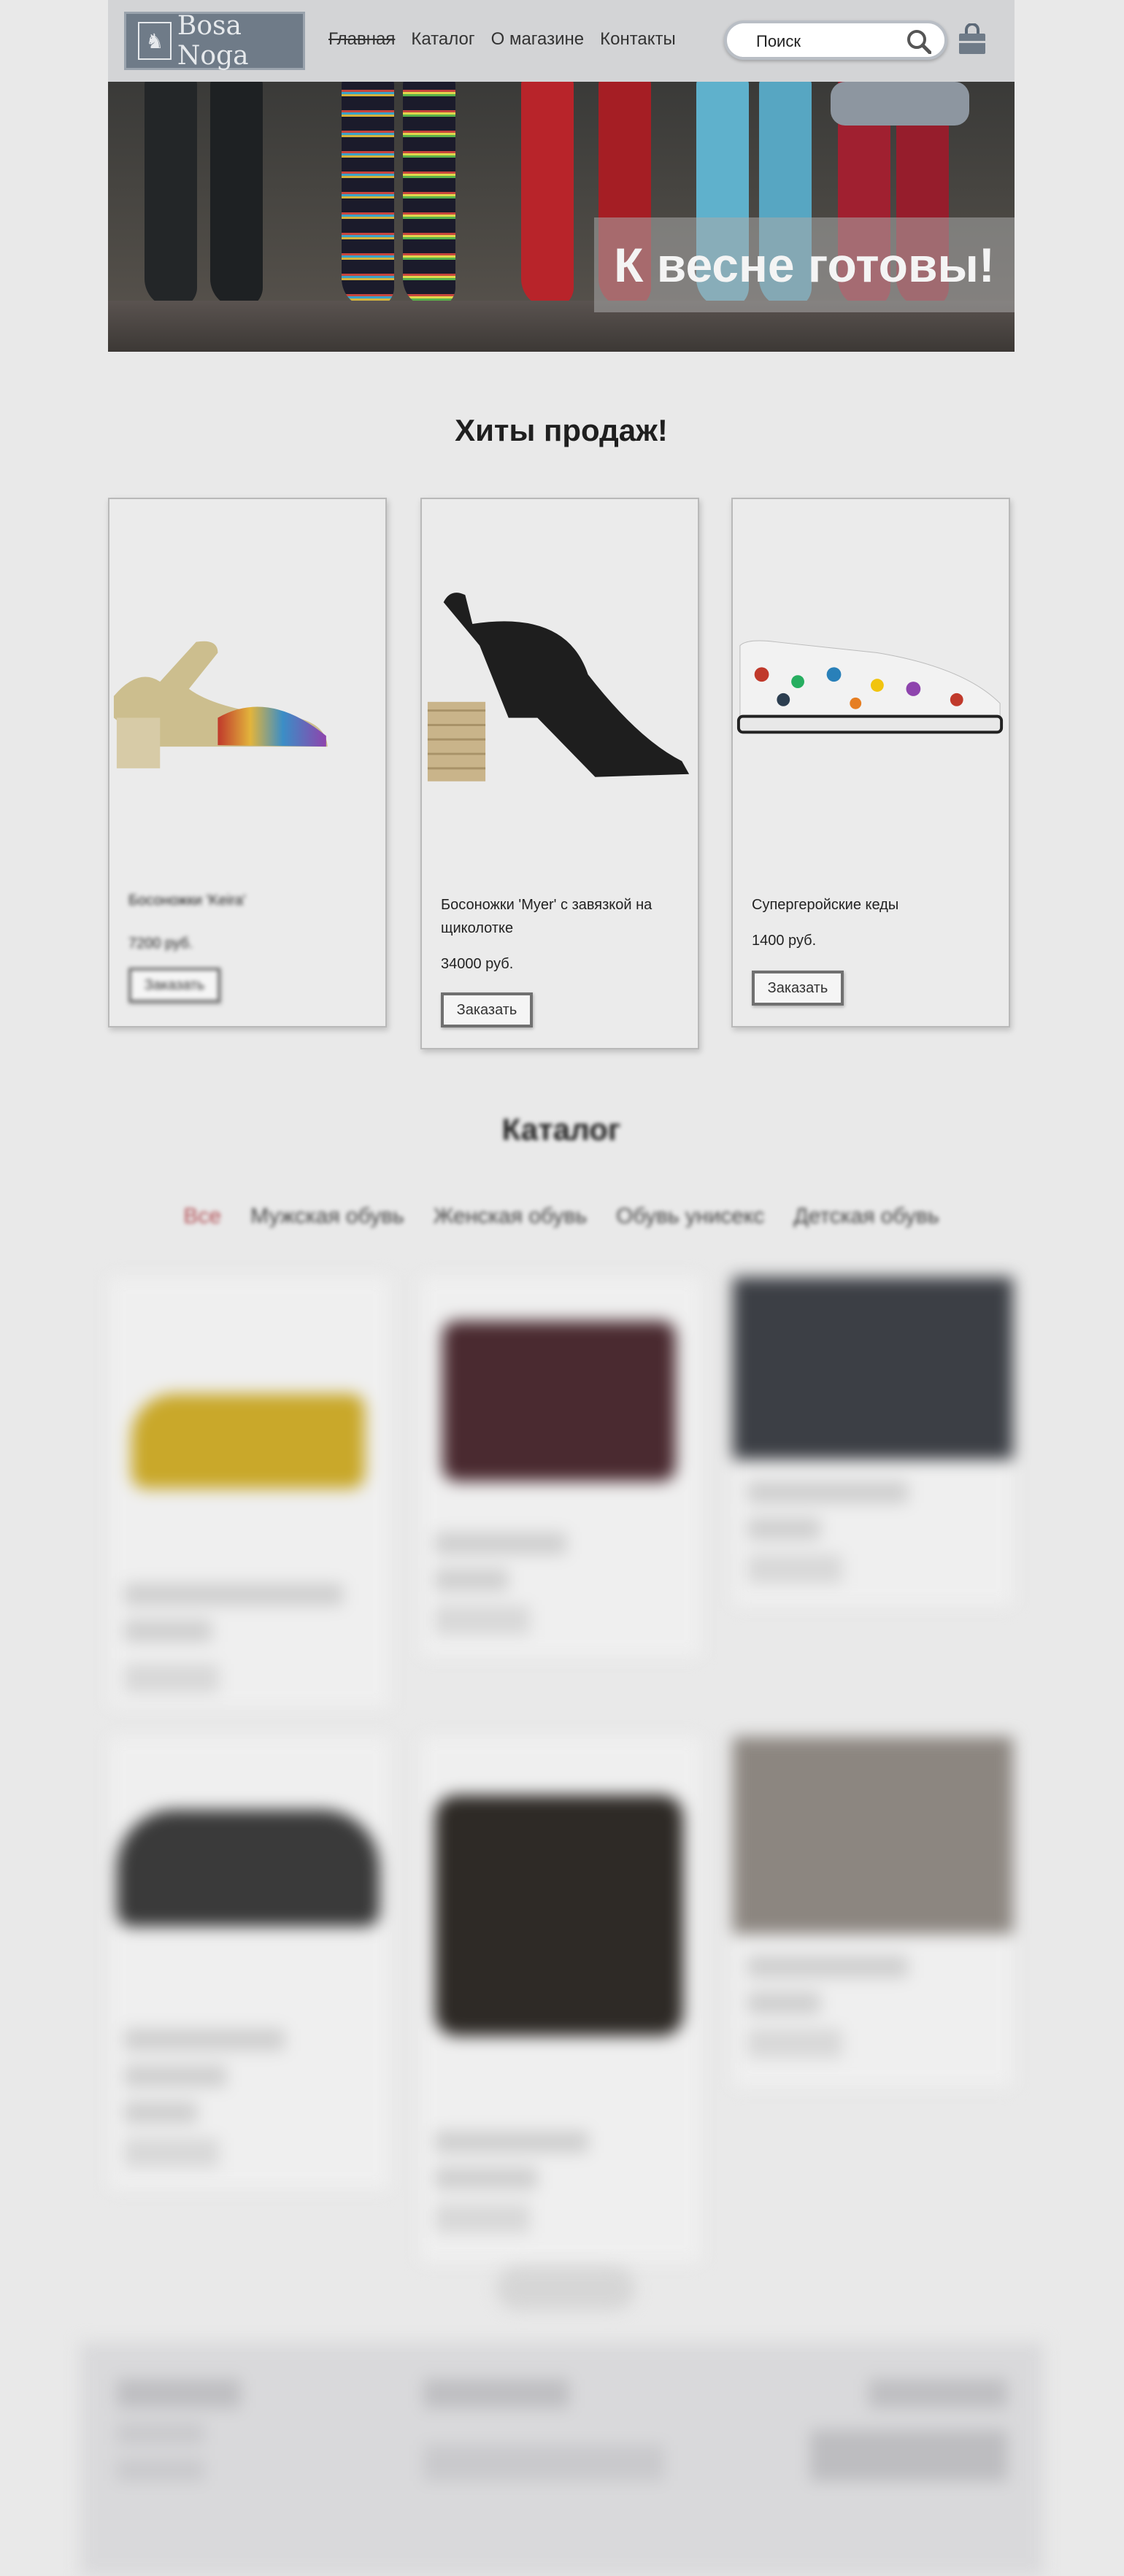  What do you see at coordinates (538, 39) in the screenshot?
I see `nav-link-about: О магазине` at bounding box center [538, 39].